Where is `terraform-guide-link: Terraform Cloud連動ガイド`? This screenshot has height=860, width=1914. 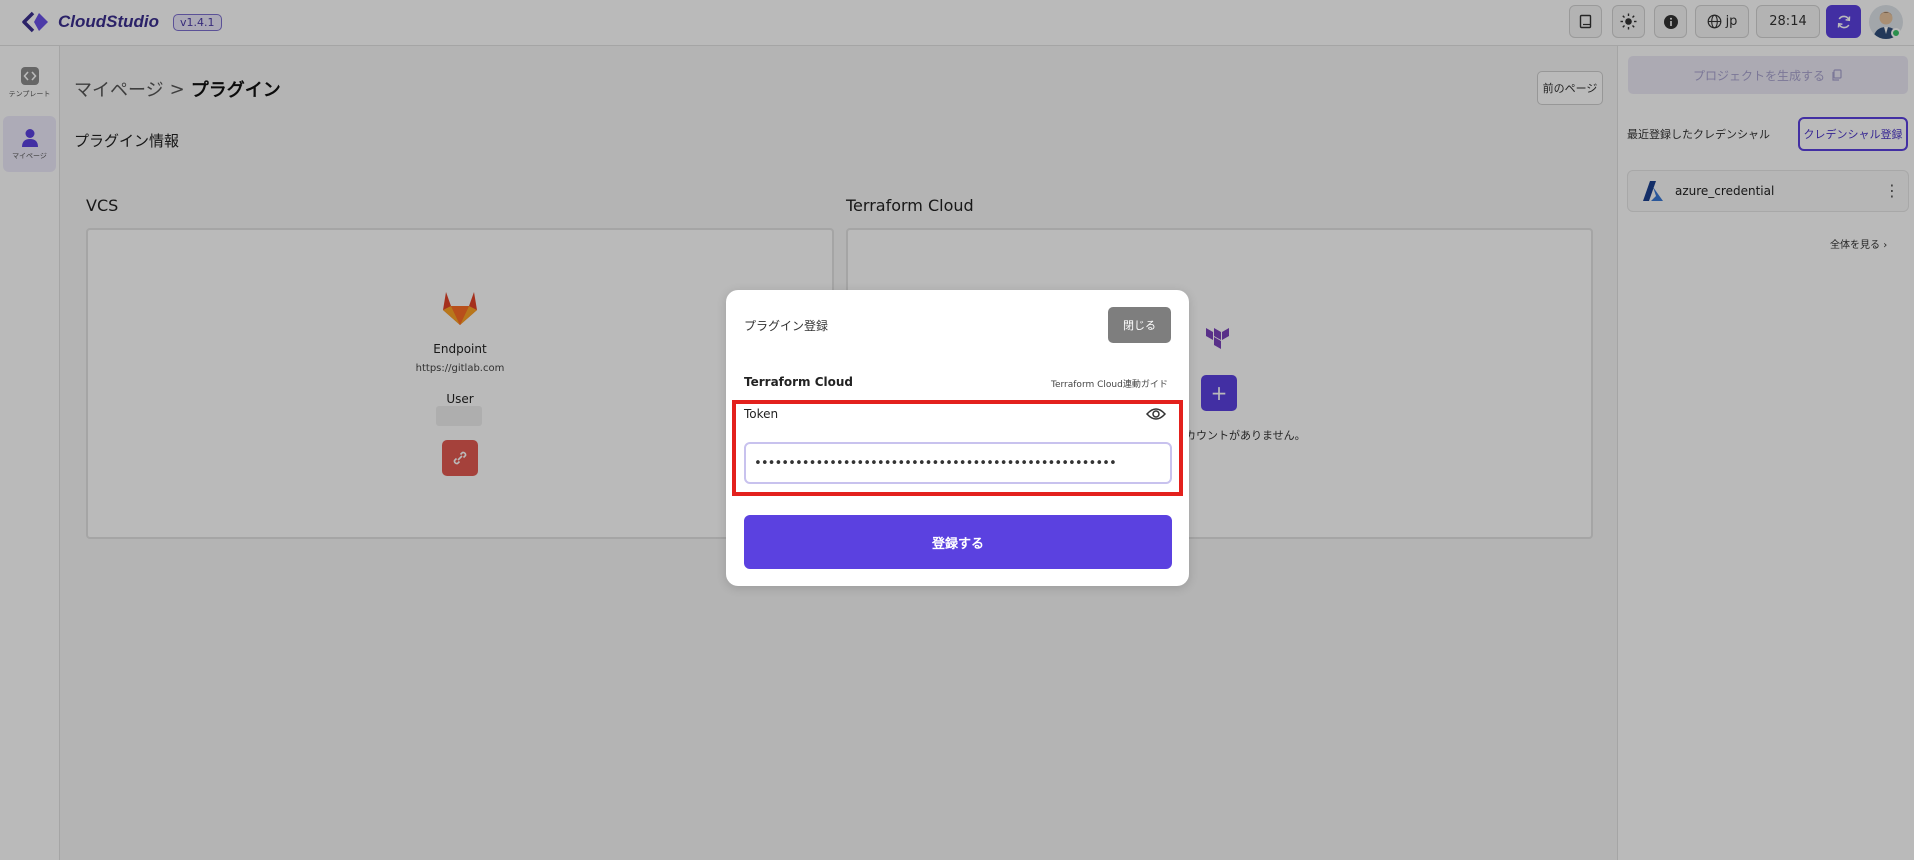 terraform-guide-link: Terraform Cloud連動ガイド is located at coordinates (1109, 383).